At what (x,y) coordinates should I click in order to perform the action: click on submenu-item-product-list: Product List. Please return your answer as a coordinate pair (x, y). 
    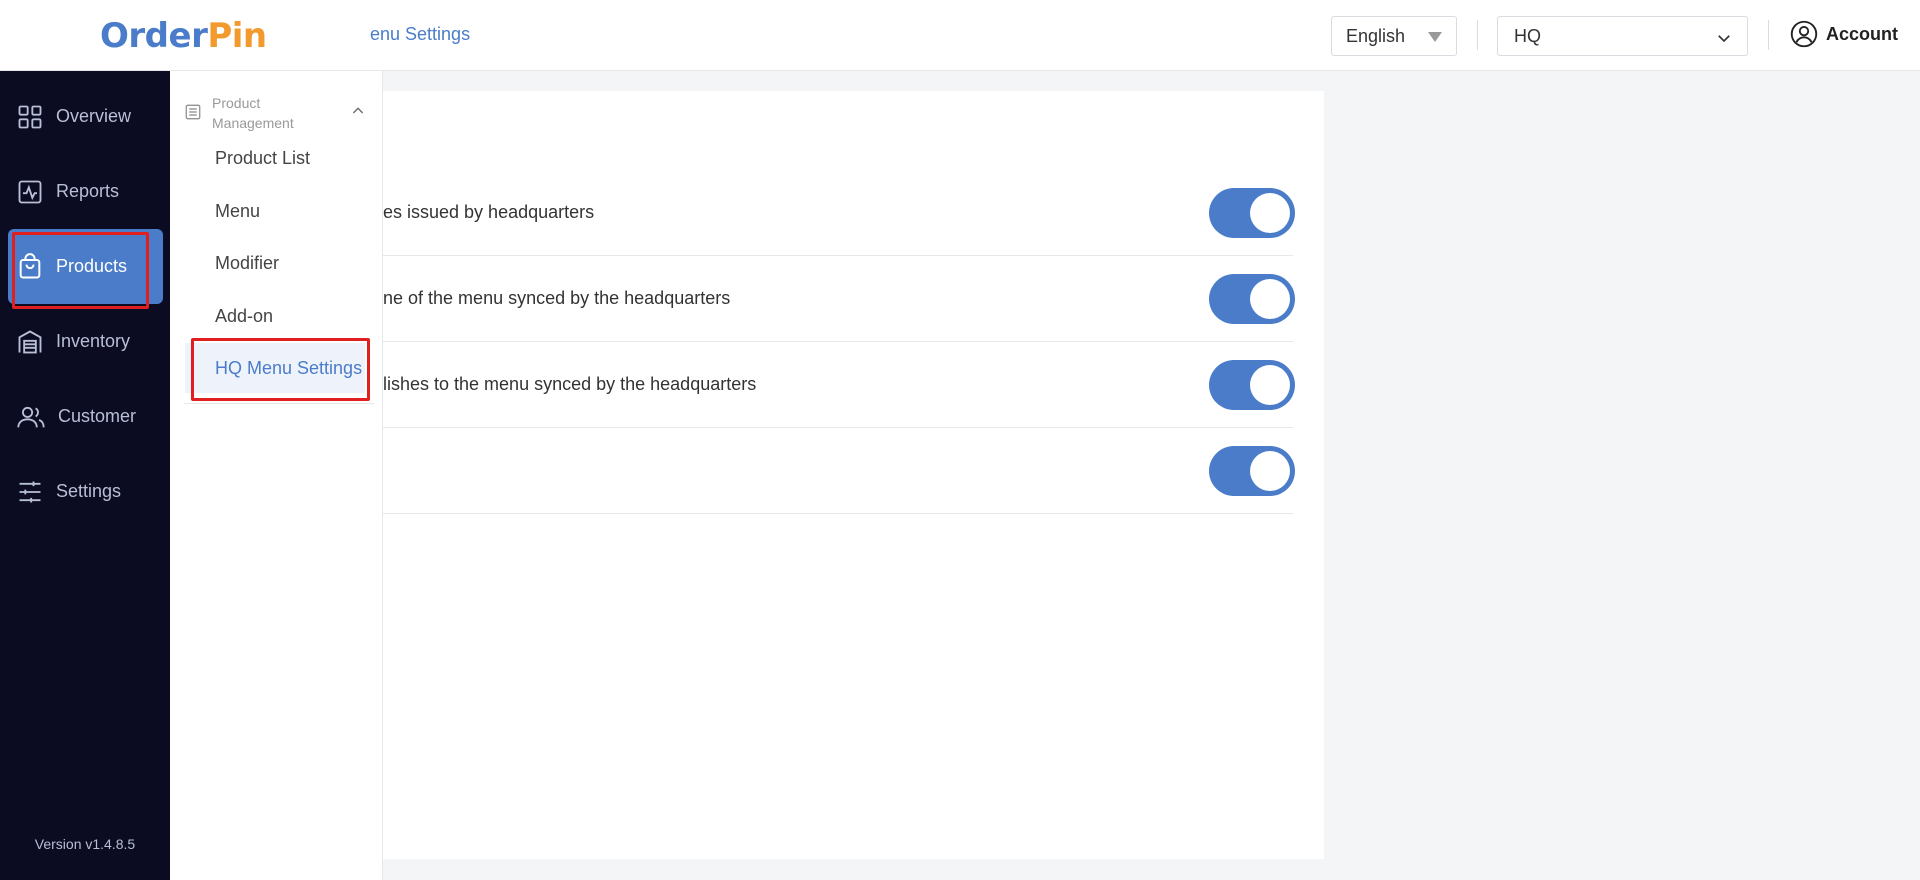
    Looking at the image, I should click on (275, 158).